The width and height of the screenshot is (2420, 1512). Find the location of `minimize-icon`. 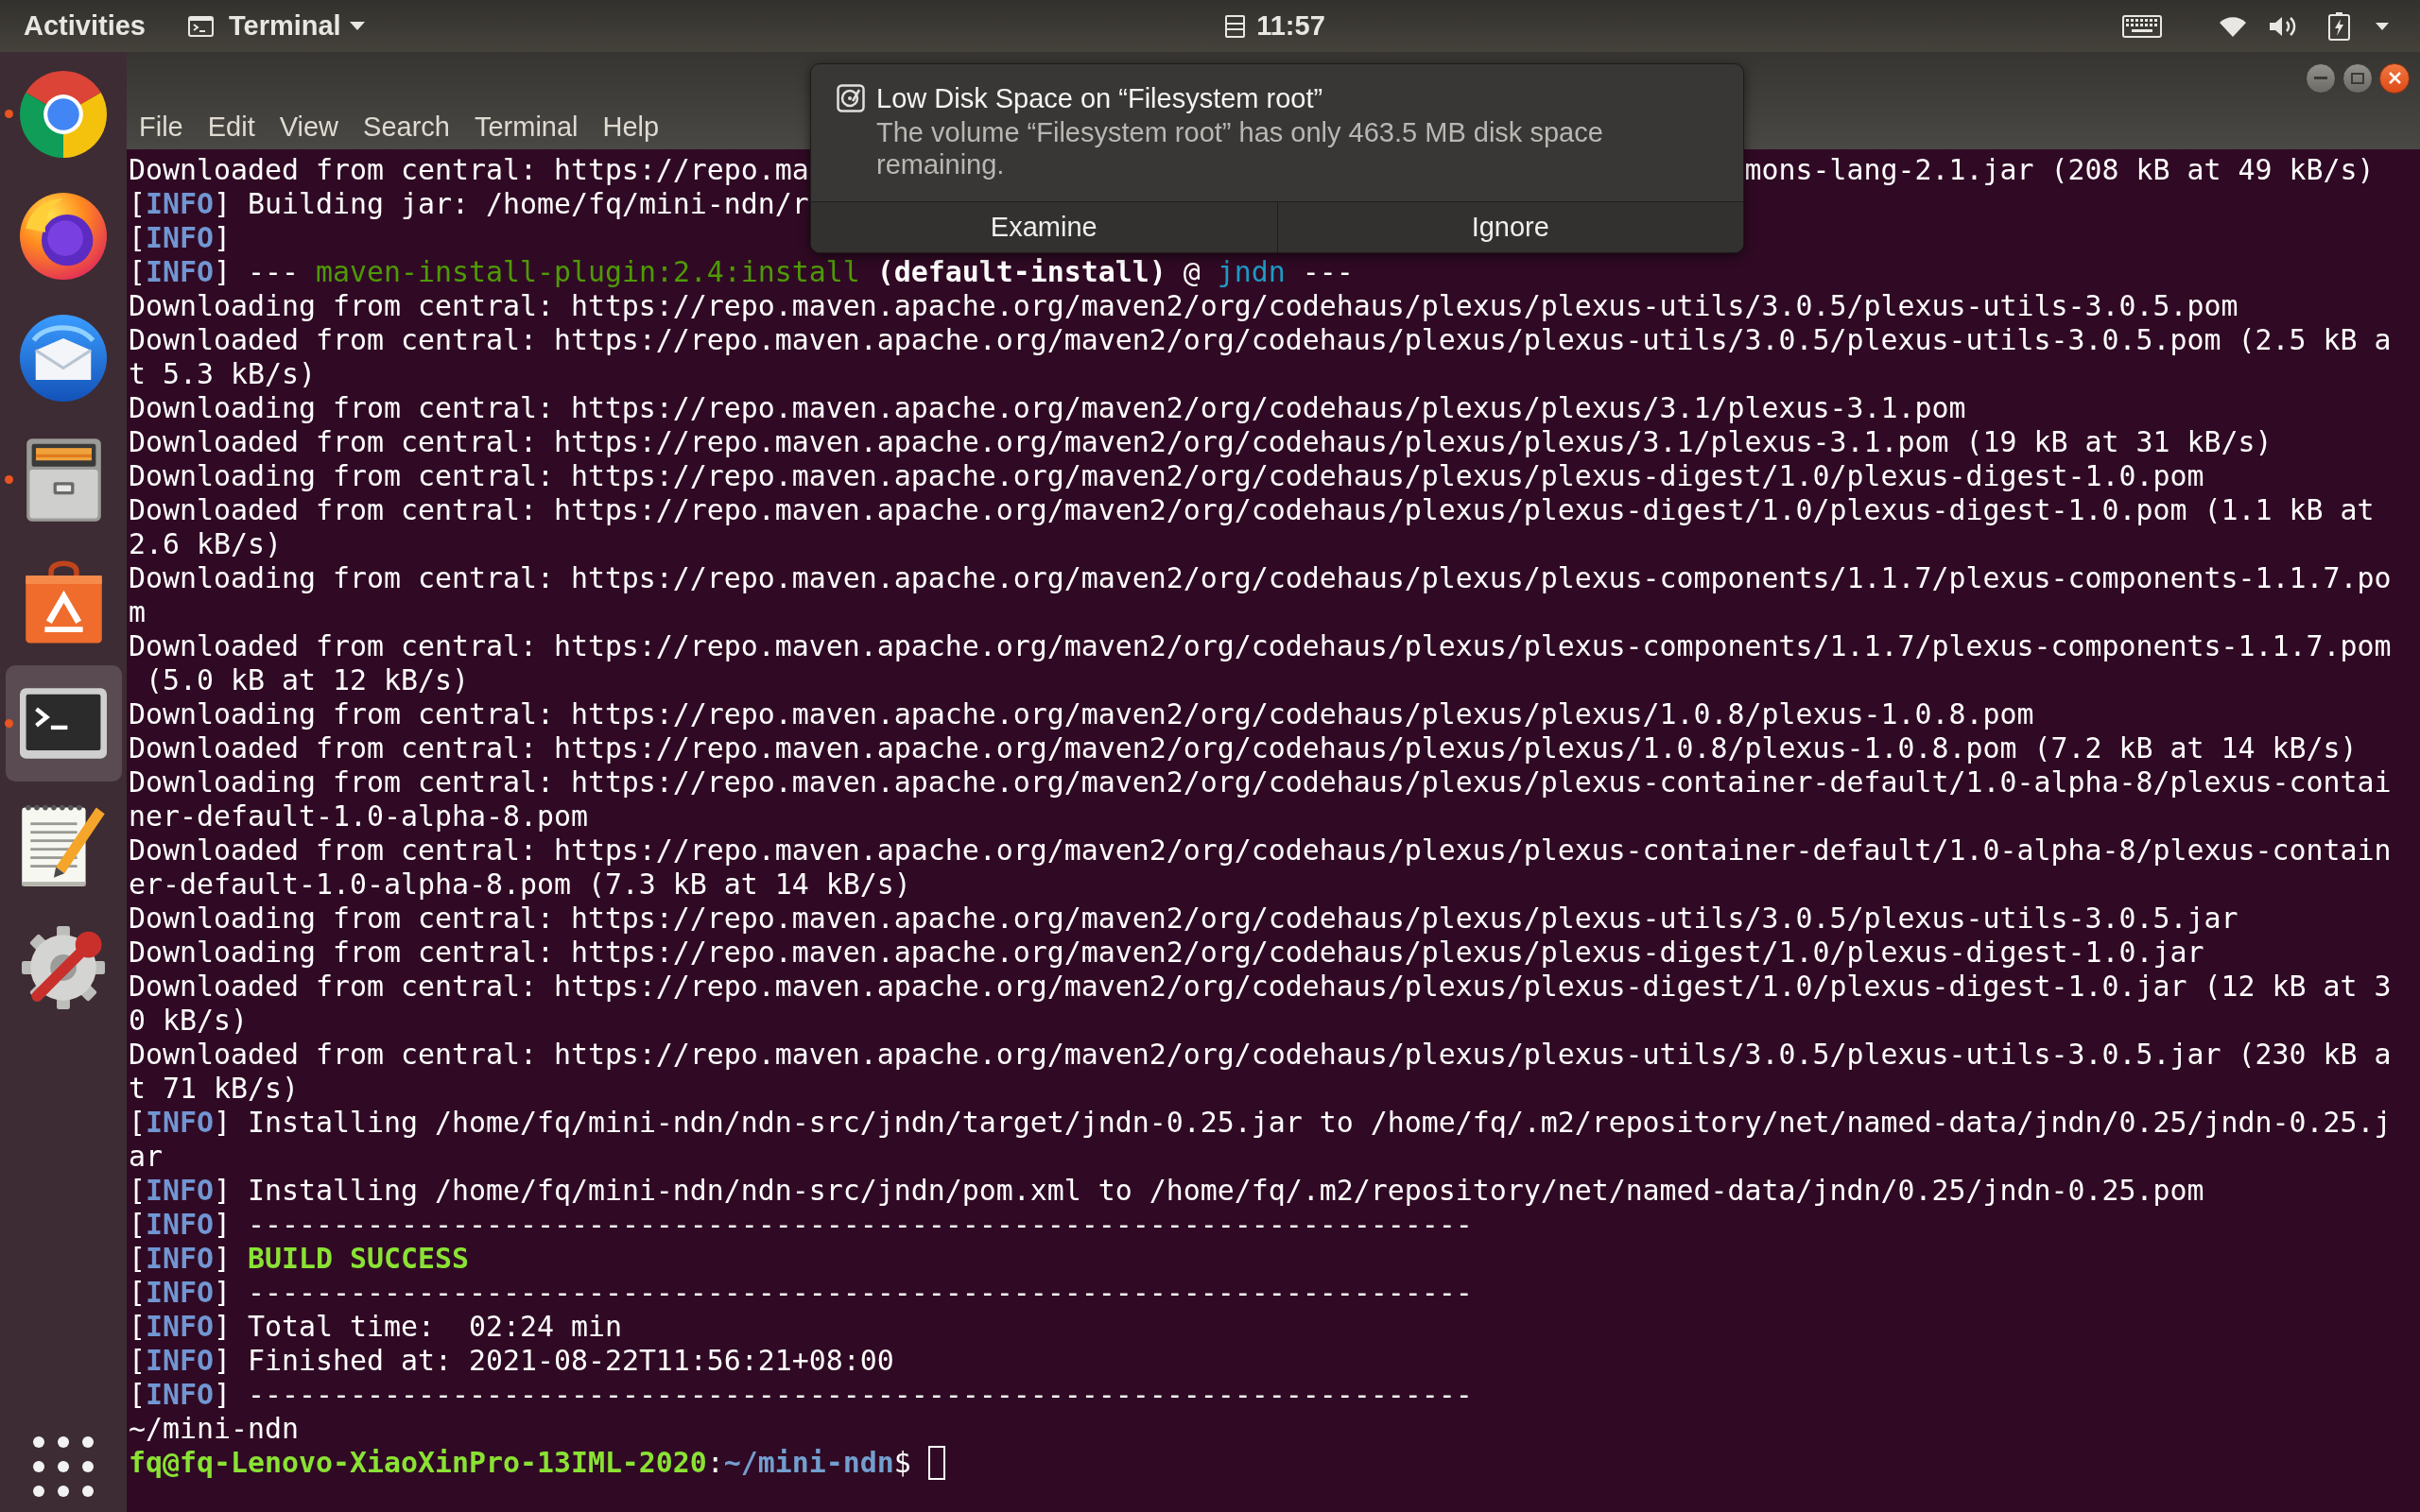

minimize-icon is located at coordinates (2320, 78).